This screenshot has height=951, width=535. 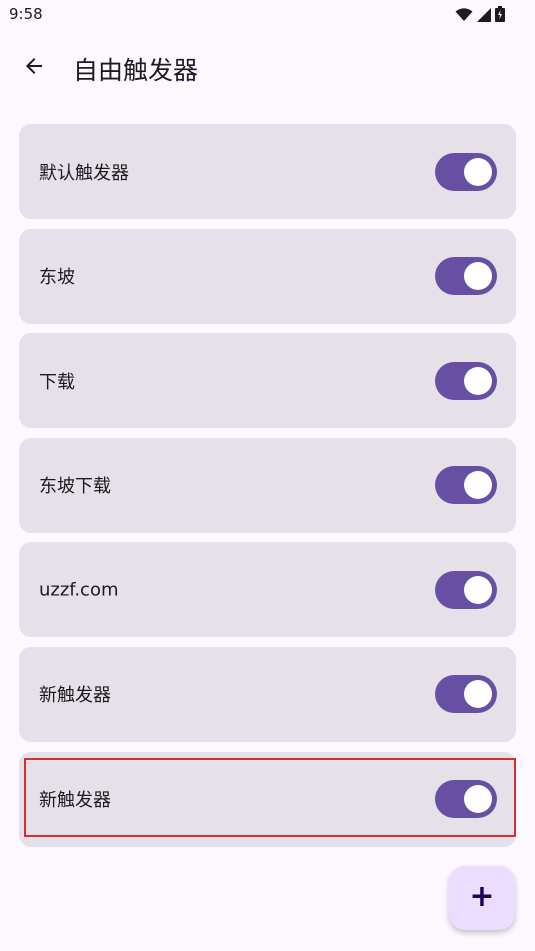 I want to click on trigger-card: uzzf.com, so click(x=267, y=590).